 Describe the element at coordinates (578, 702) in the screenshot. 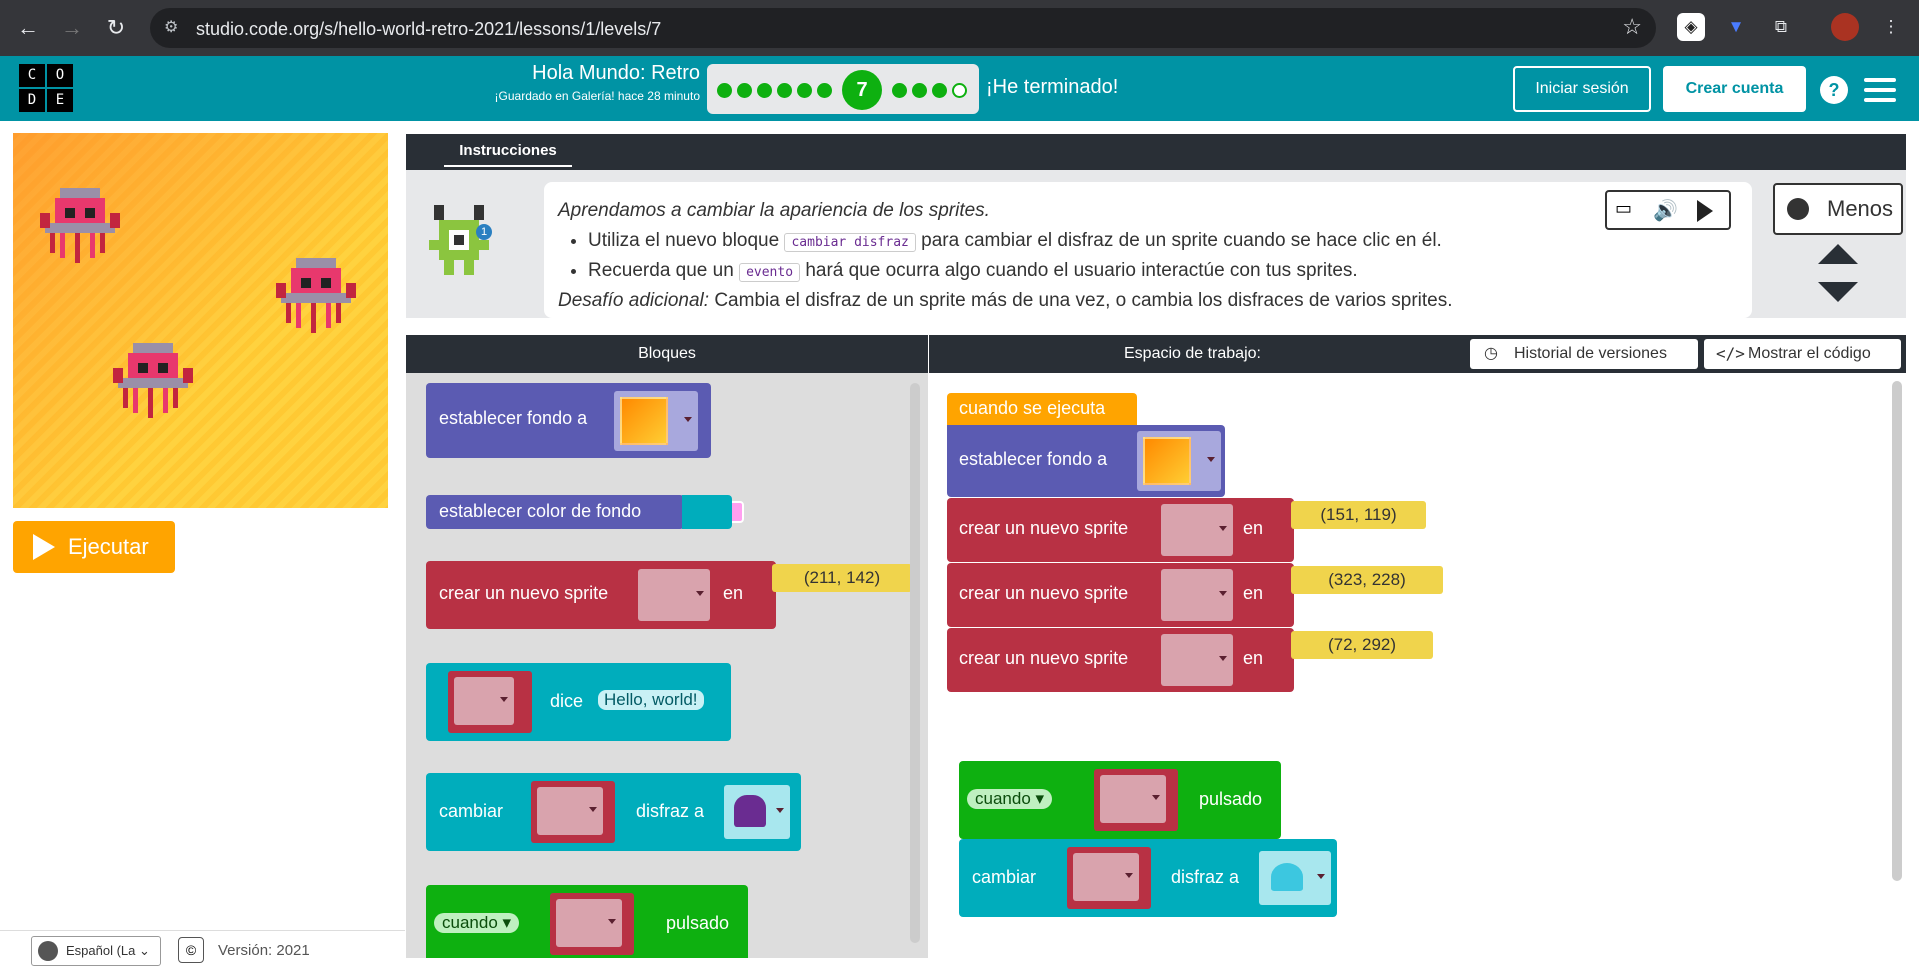

I see `sprite-says-block: dice Hello, world!` at that location.